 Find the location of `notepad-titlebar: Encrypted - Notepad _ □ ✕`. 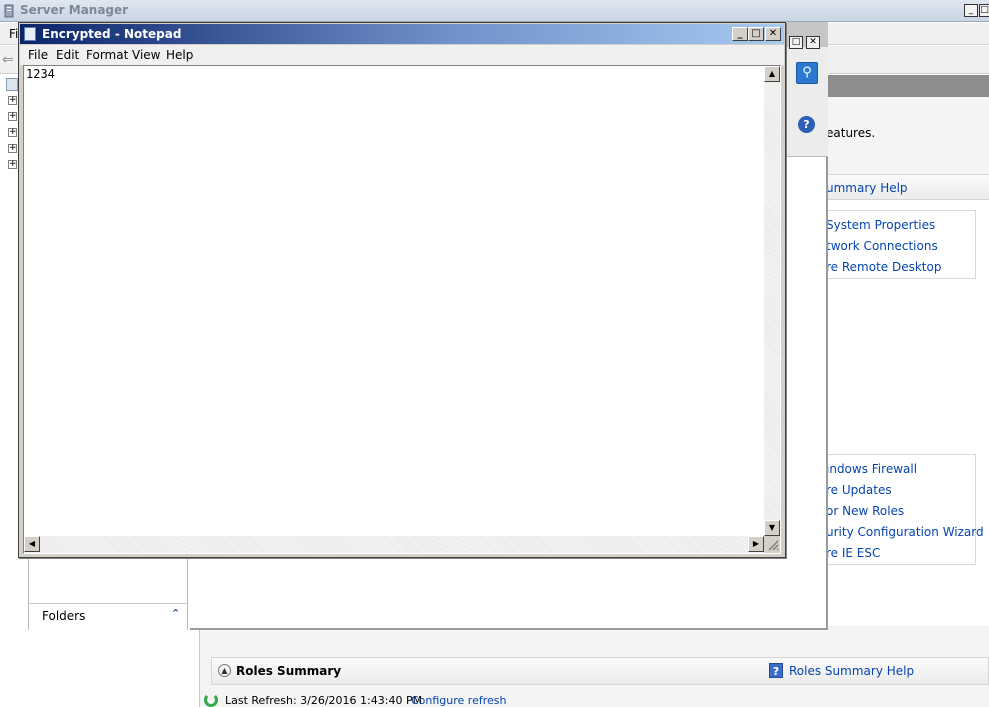

notepad-titlebar: Encrypted - Notepad _ □ ✕ is located at coordinates (402, 34).